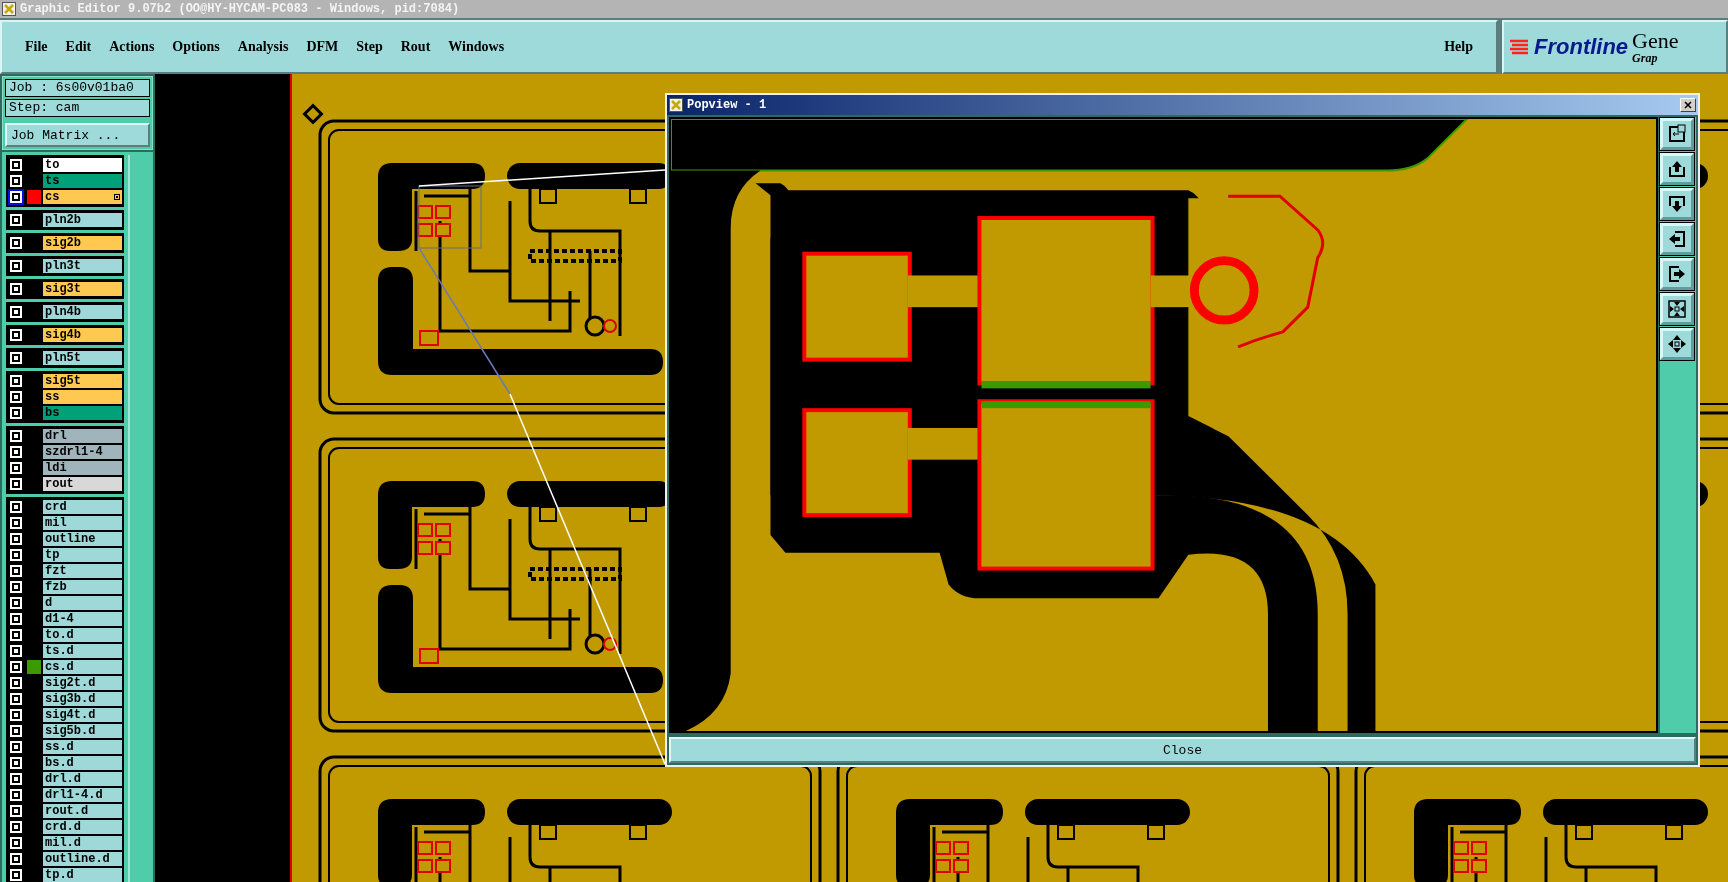 Image resolution: width=1728 pixels, height=882 pixels. Describe the element at coordinates (196, 47) in the screenshot. I see `menu-item: Options` at that location.